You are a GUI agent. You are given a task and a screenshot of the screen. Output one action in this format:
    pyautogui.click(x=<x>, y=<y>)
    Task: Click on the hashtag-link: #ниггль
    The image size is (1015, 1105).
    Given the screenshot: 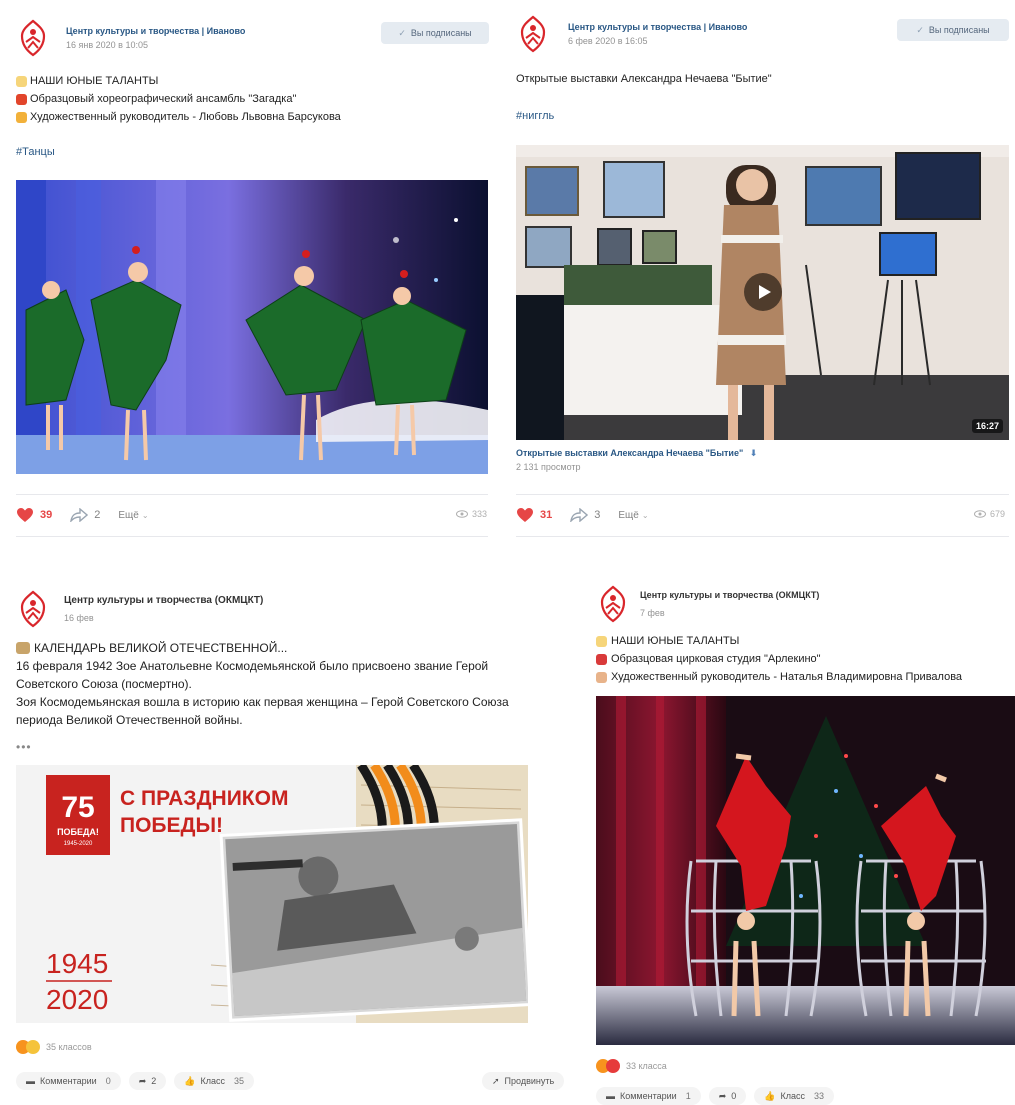 What is the action you would take?
    pyautogui.click(x=535, y=116)
    